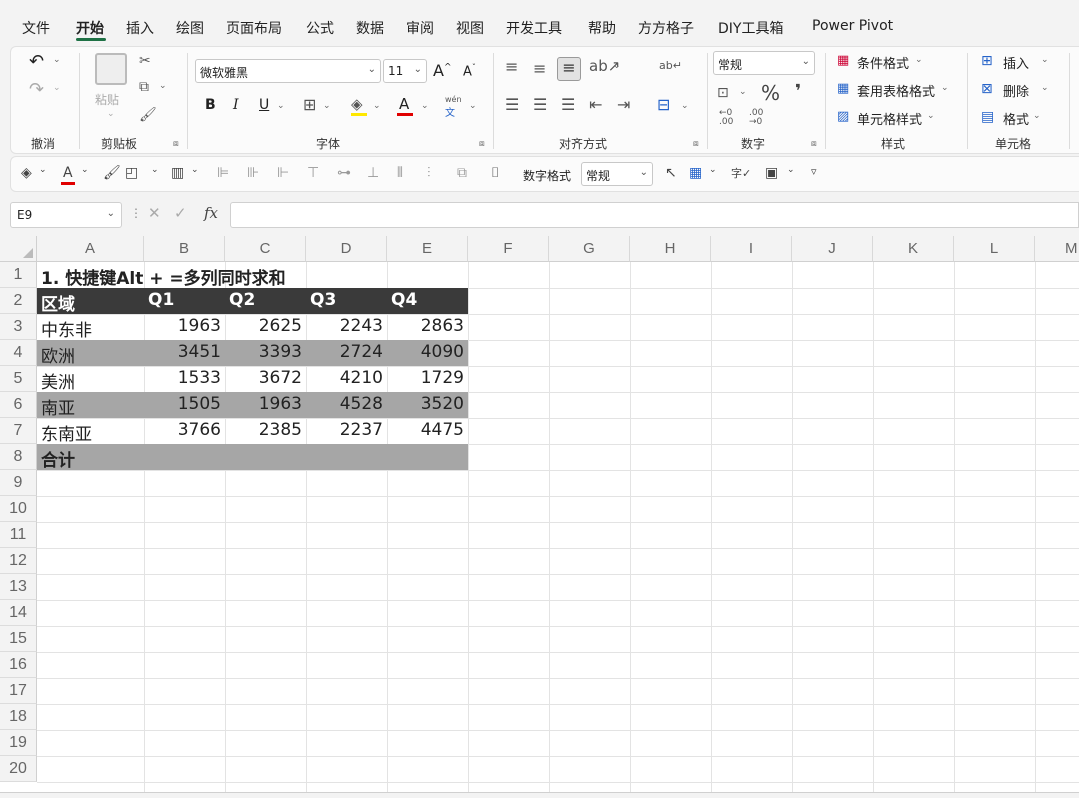 The height and width of the screenshot is (798, 1079). I want to click on value-cell: 1729, so click(427, 379).